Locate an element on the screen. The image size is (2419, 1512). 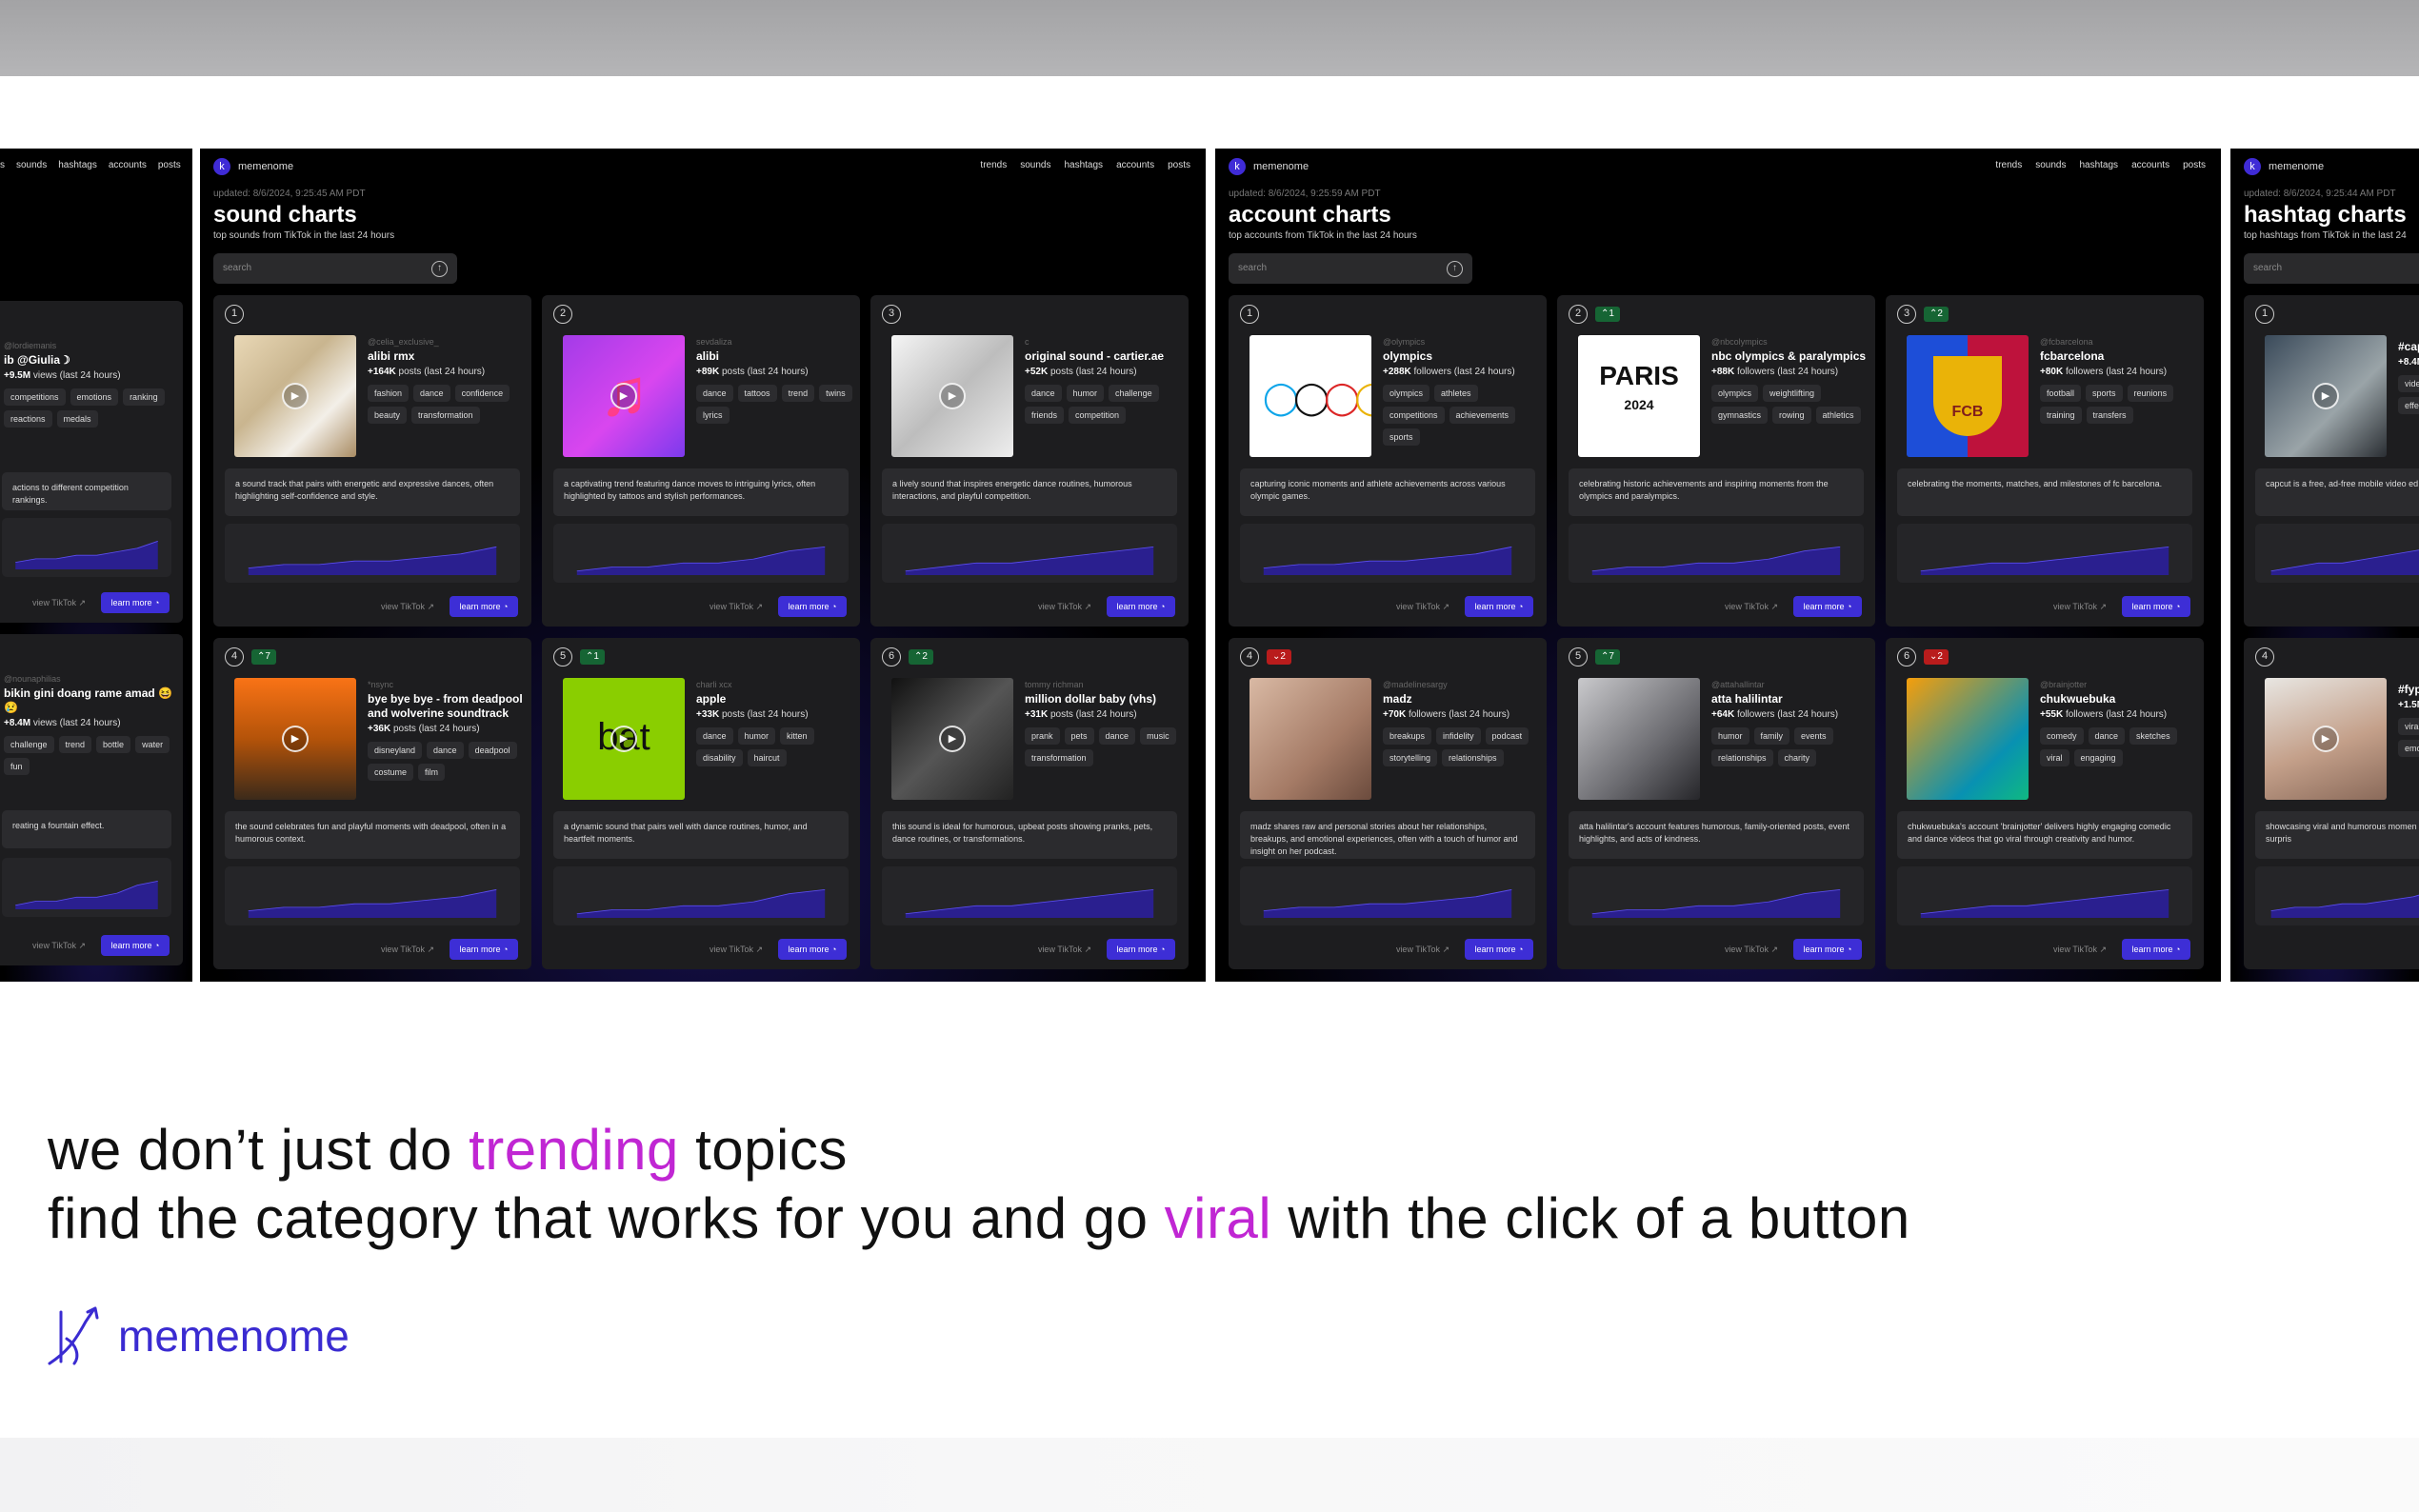
tag: gymnastics is located at coordinates (1740, 415).